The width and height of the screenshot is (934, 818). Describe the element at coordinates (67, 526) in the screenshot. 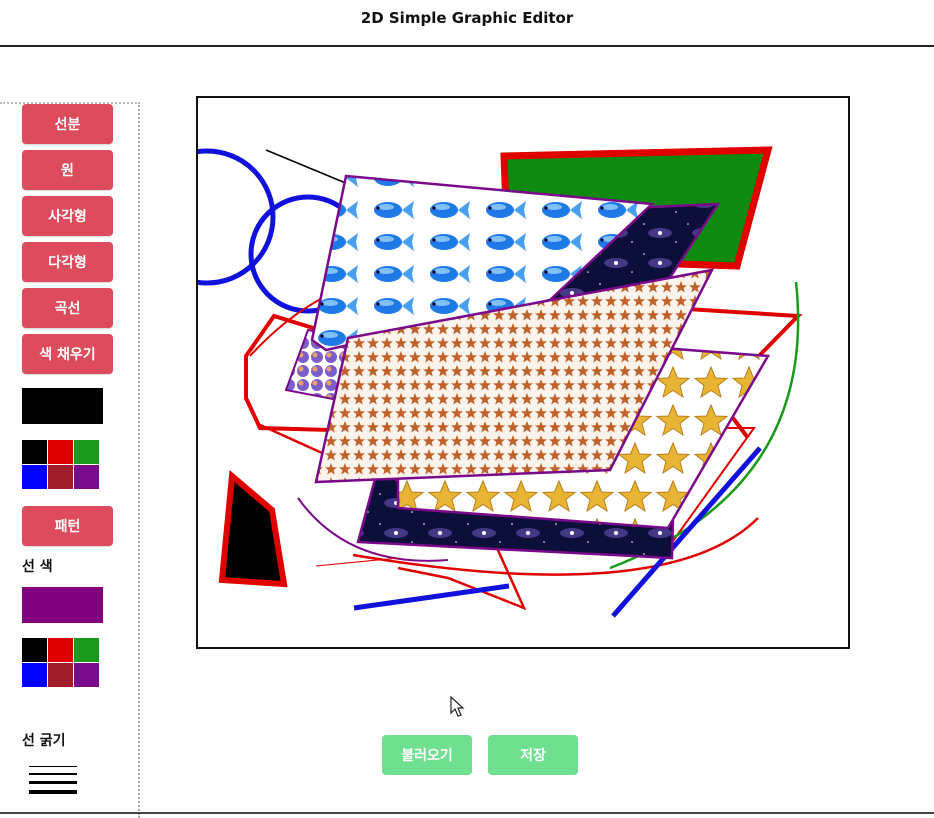

I see `pattern-button: 패턴` at that location.